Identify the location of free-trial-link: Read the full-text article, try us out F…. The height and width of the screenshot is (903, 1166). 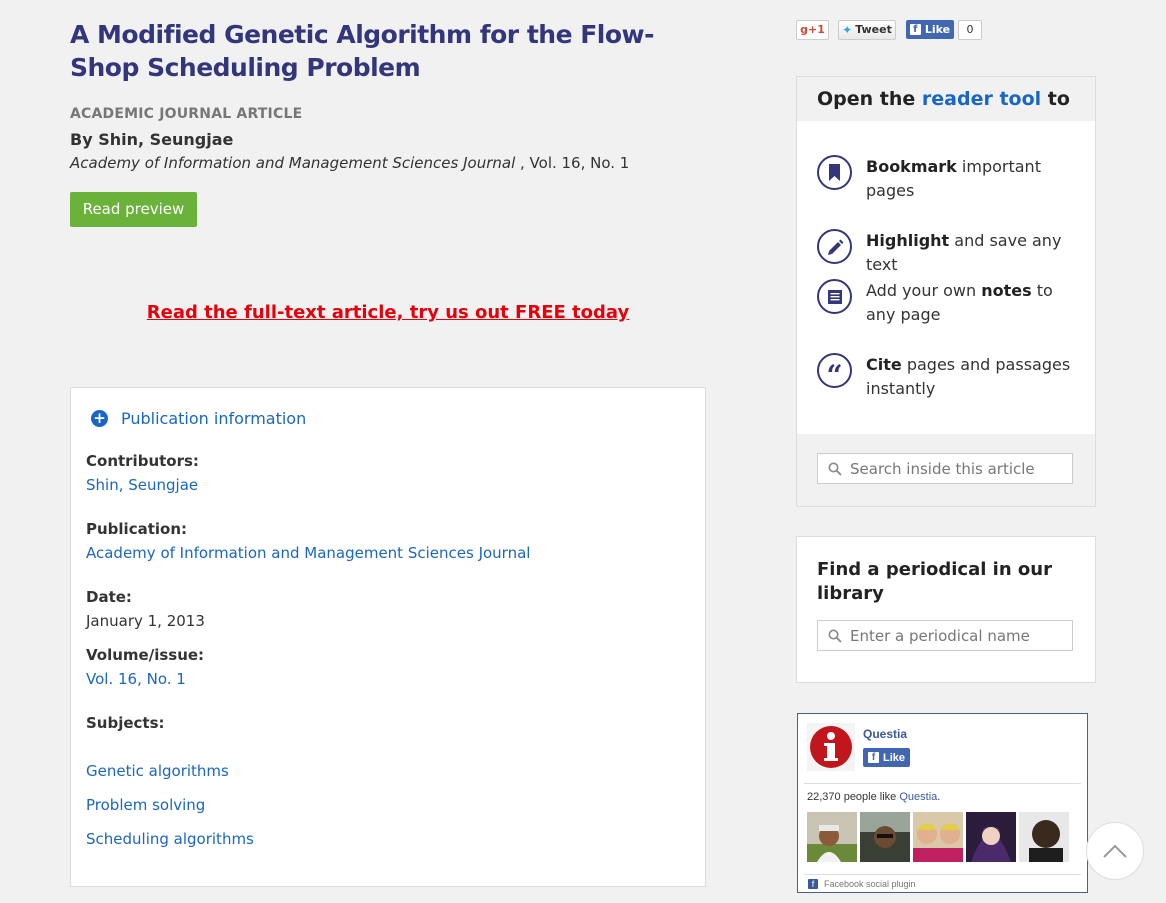
(388, 312).